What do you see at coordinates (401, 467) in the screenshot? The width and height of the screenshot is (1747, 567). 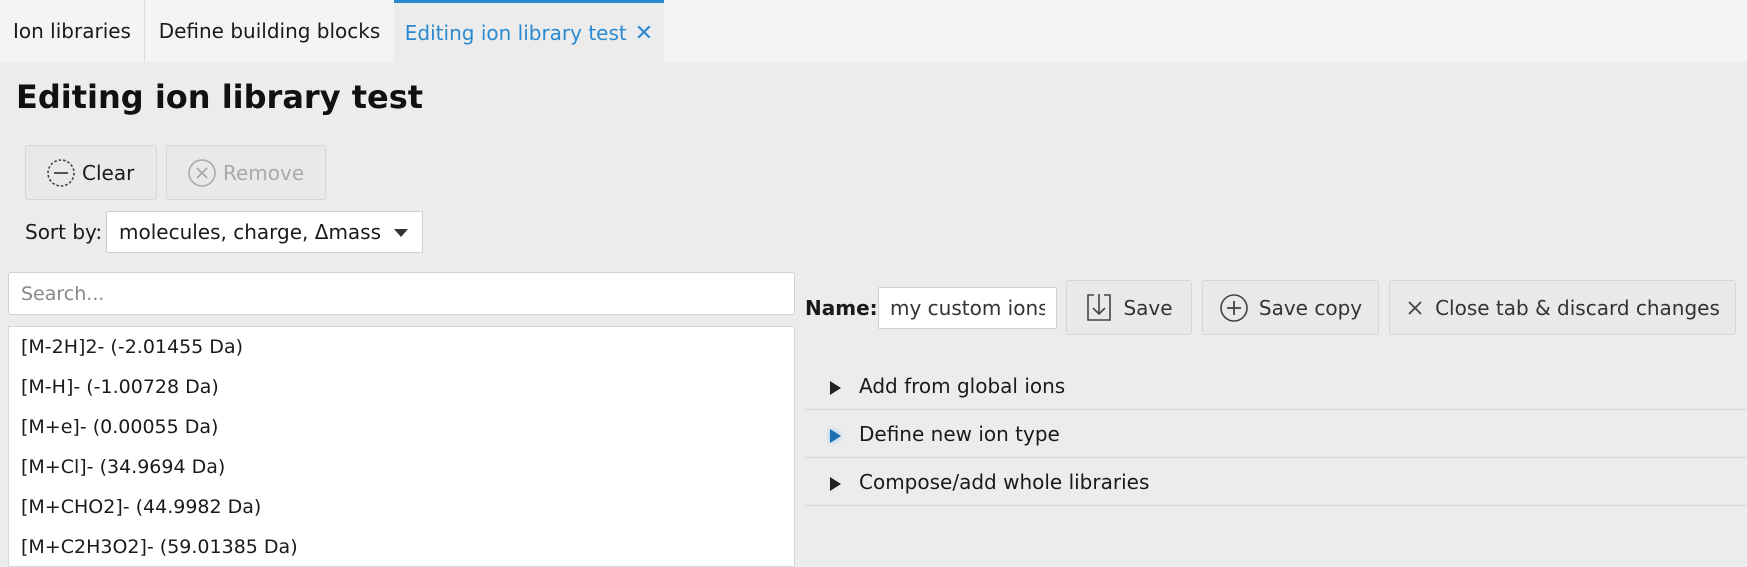 I see `list-item: [M+Cl]- (34.9694 Da)` at bounding box center [401, 467].